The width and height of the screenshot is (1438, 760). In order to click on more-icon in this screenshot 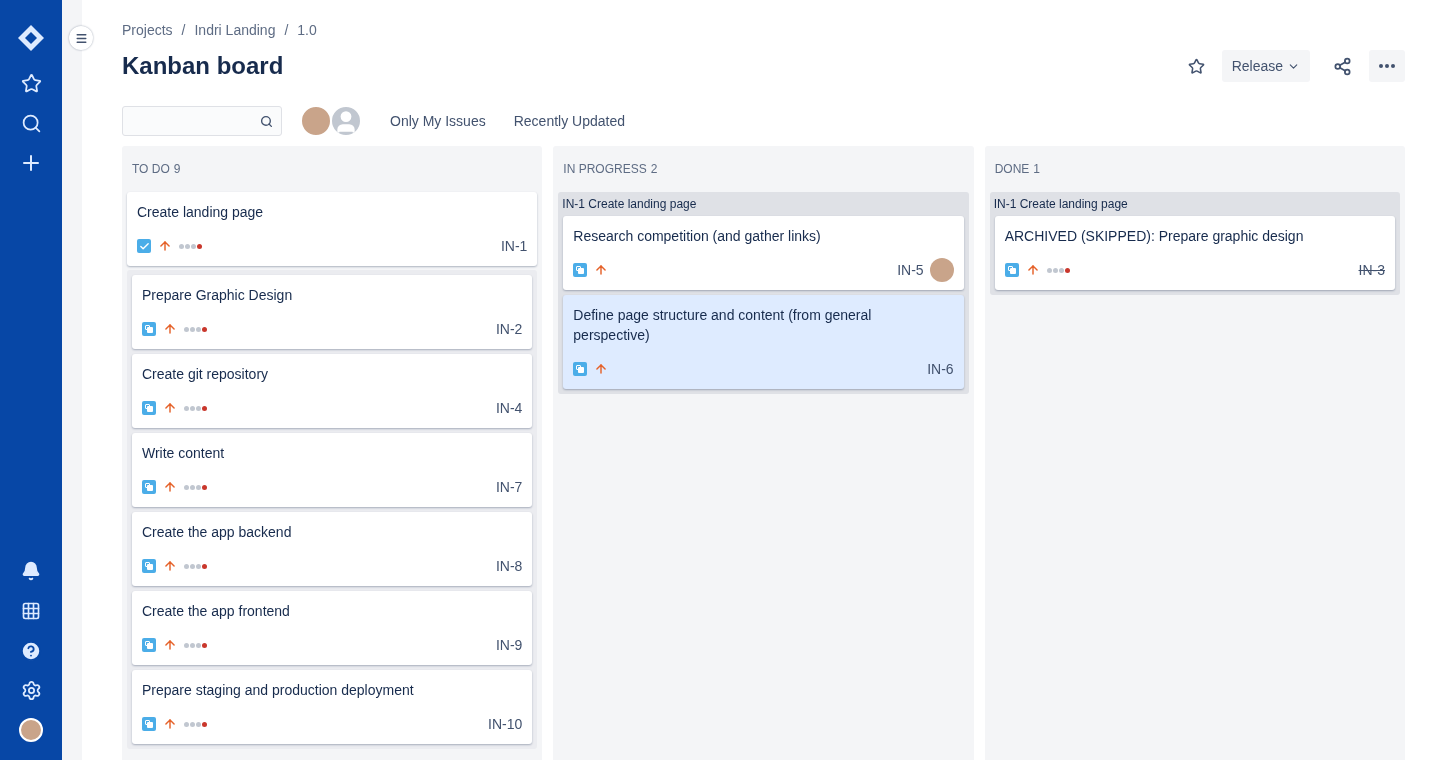, I will do `click(1387, 66)`.